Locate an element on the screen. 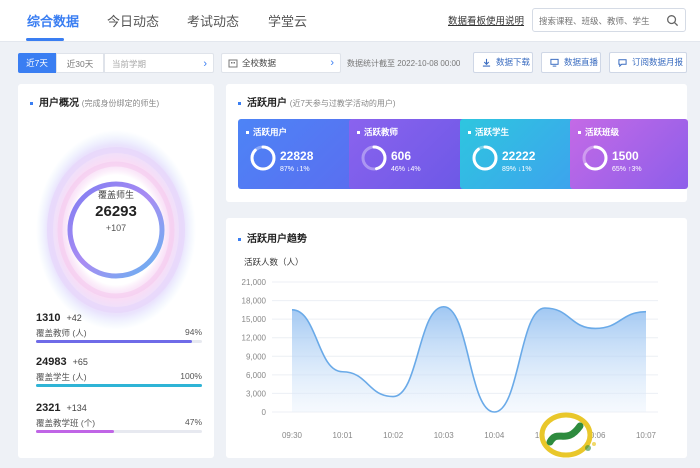  active-card-meta: 65% ↑3% is located at coordinates (627, 169).